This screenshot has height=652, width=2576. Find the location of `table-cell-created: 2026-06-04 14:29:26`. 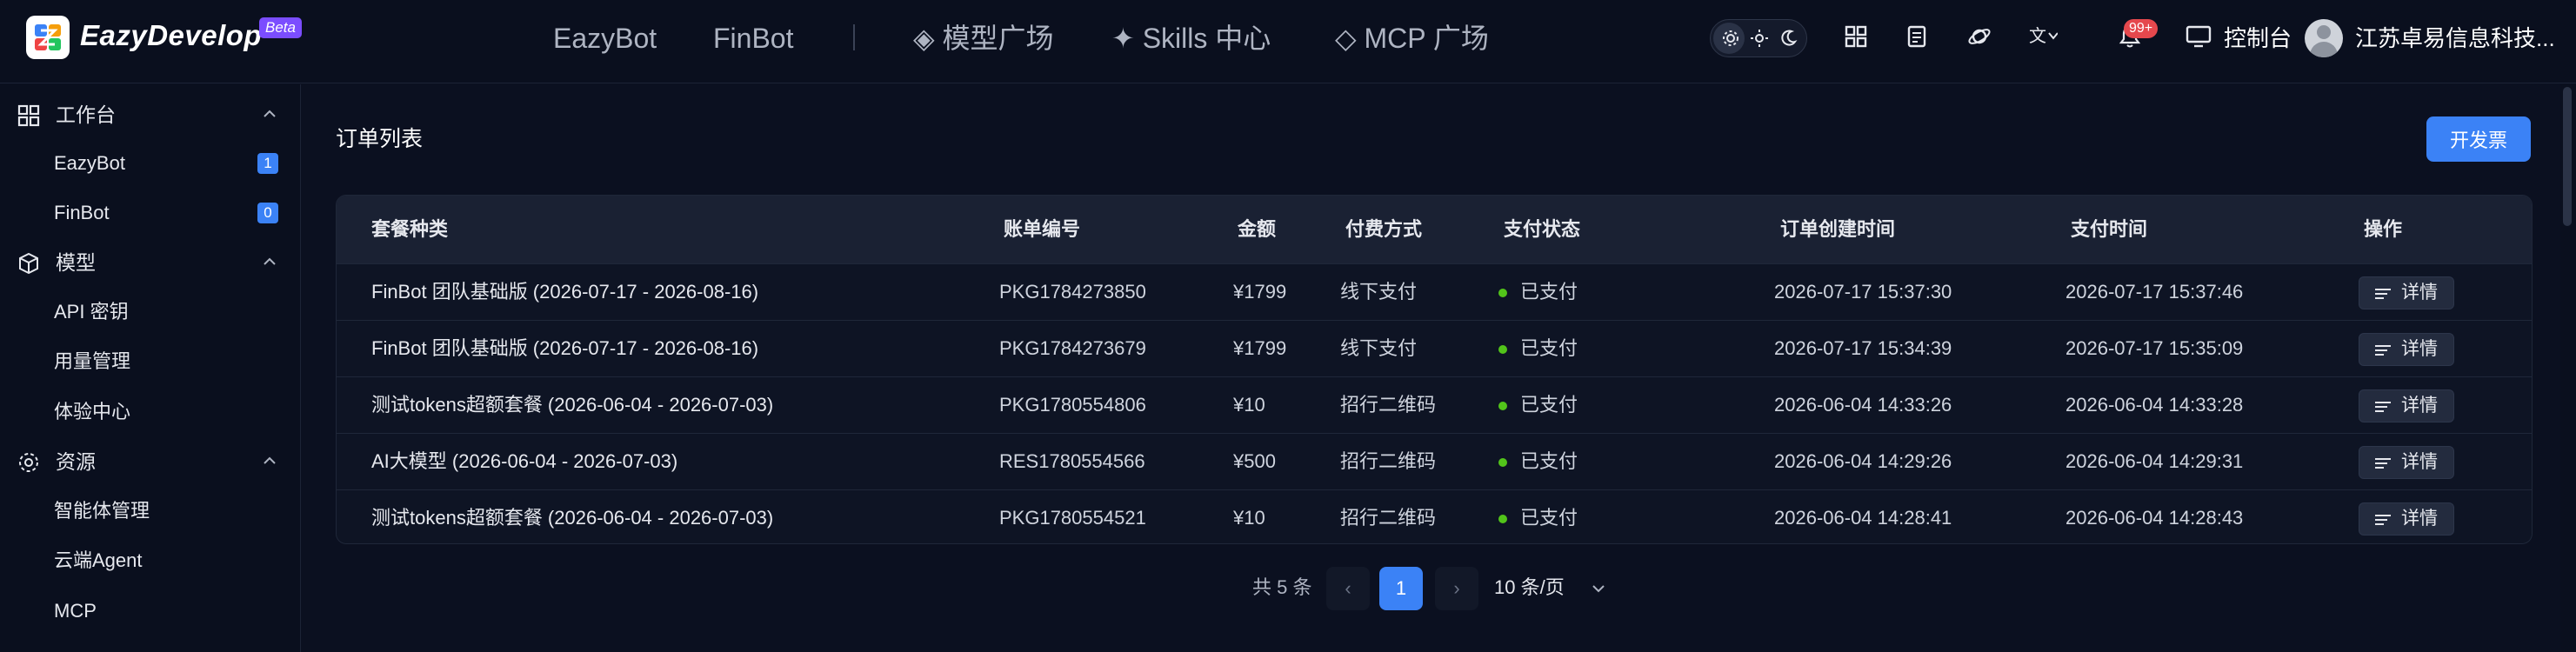

table-cell-created: 2026-06-04 14:29:26 is located at coordinates (1863, 461).